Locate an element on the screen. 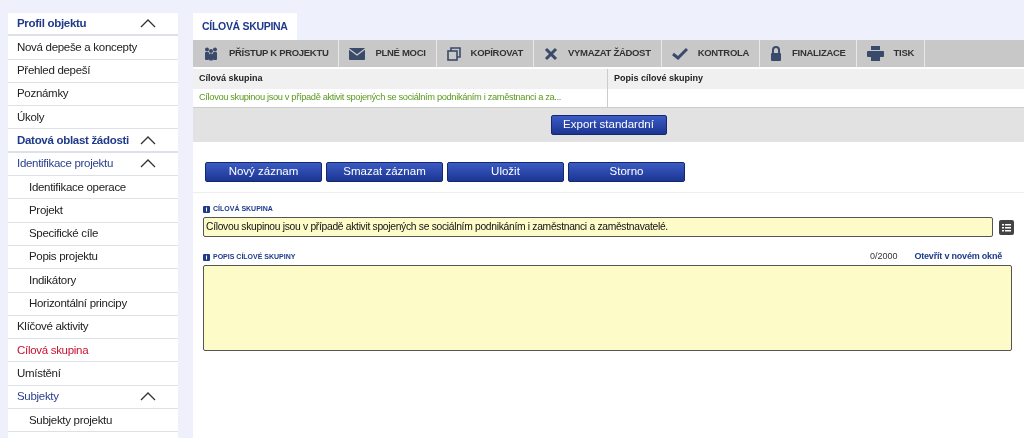 This screenshot has width=1024, height=438. toolbar-button: FINALIZACE is located at coordinates (808, 53).